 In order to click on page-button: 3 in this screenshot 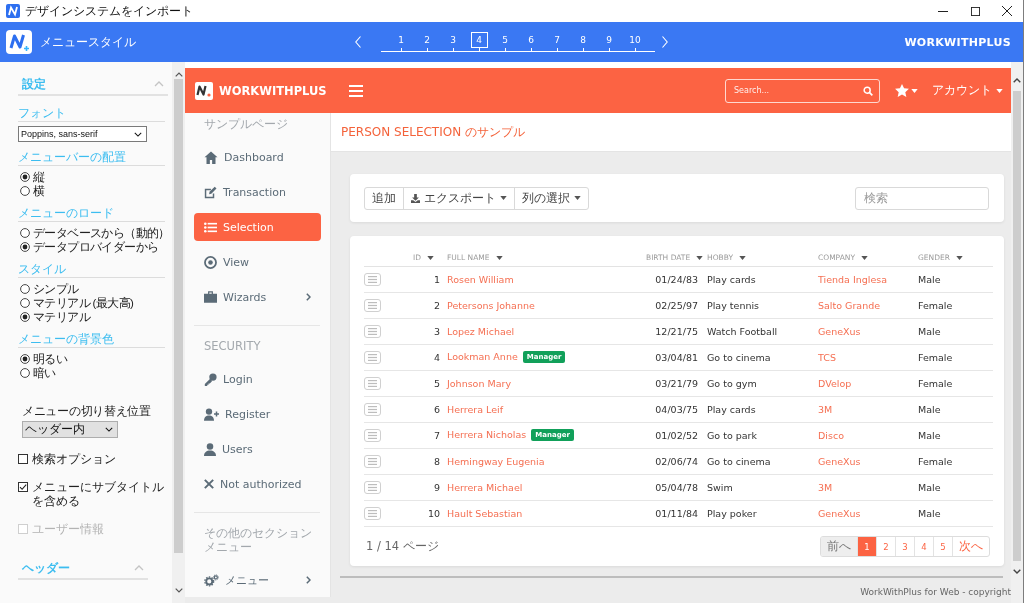, I will do `click(904, 546)`.